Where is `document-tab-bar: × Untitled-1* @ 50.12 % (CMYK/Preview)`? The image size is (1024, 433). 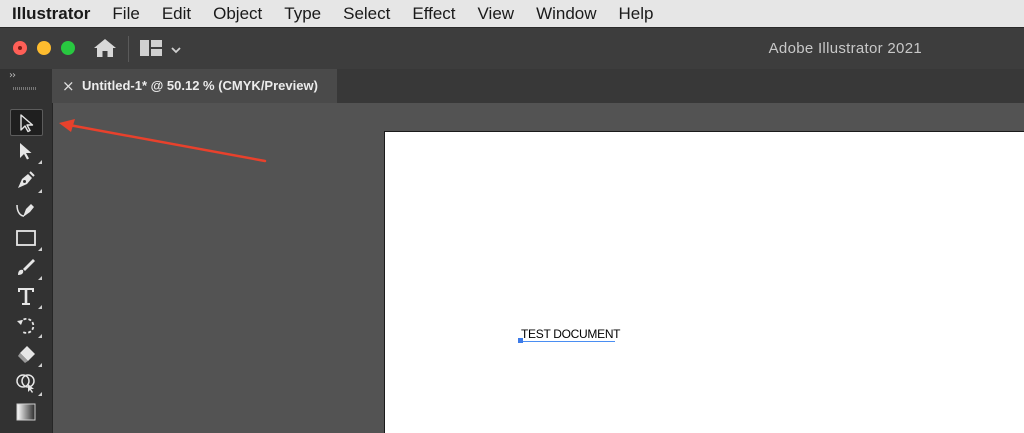 document-tab-bar: × Untitled-1* @ 50.12 % (CMYK/Preview) is located at coordinates (538, 86).